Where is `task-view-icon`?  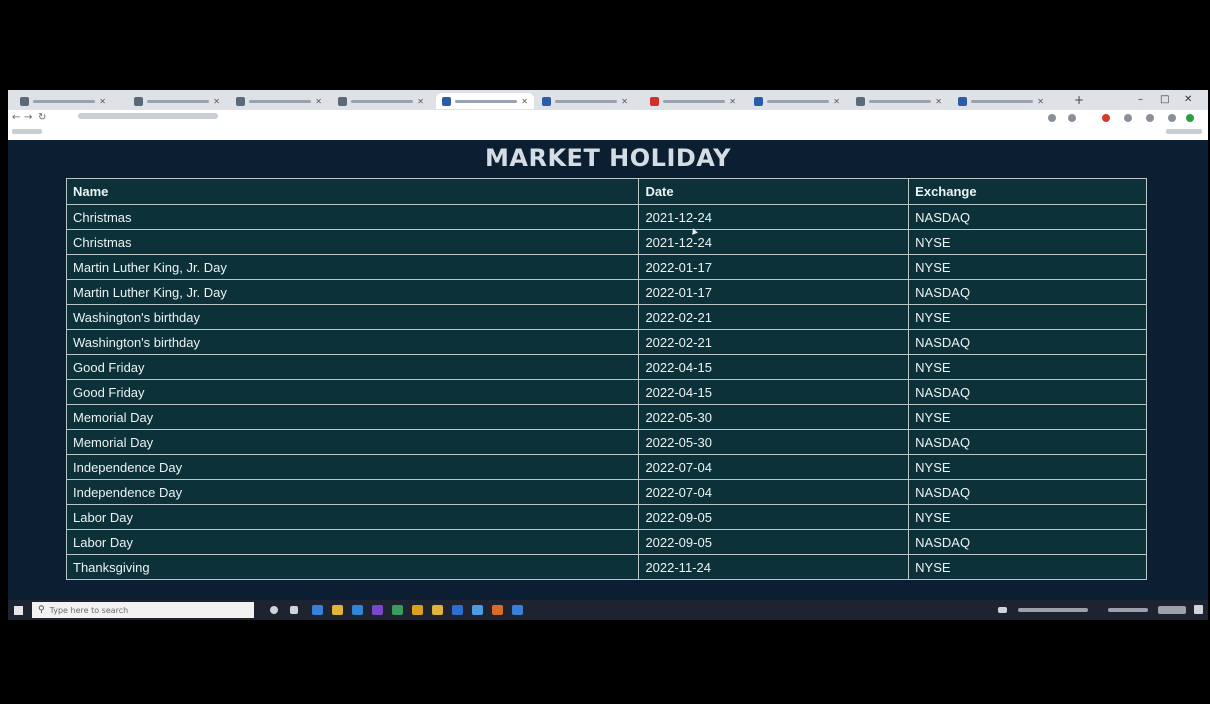 task-view-icon is located at coordinates (294, 610).